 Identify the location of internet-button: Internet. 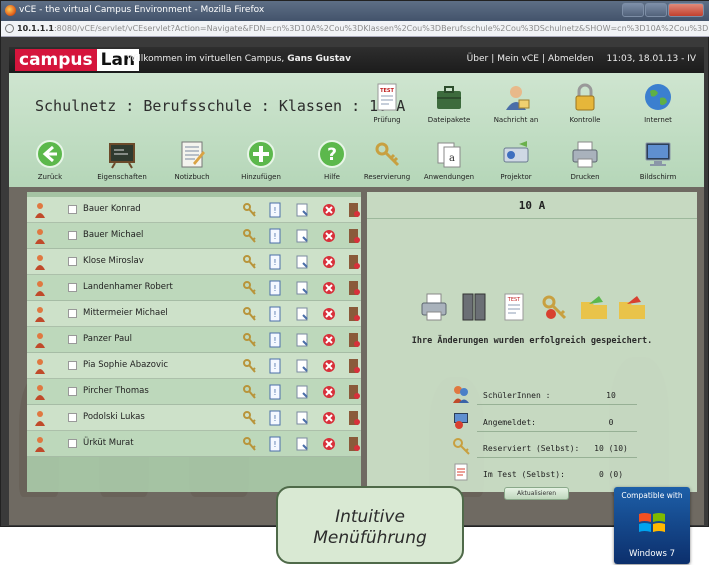
(658, 103).